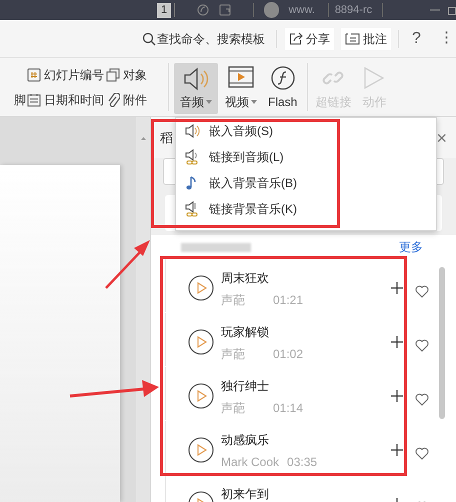 The width and height of the screenshot is (456, 502). I want to click on song-duration: 01:02, so click(288, 354).